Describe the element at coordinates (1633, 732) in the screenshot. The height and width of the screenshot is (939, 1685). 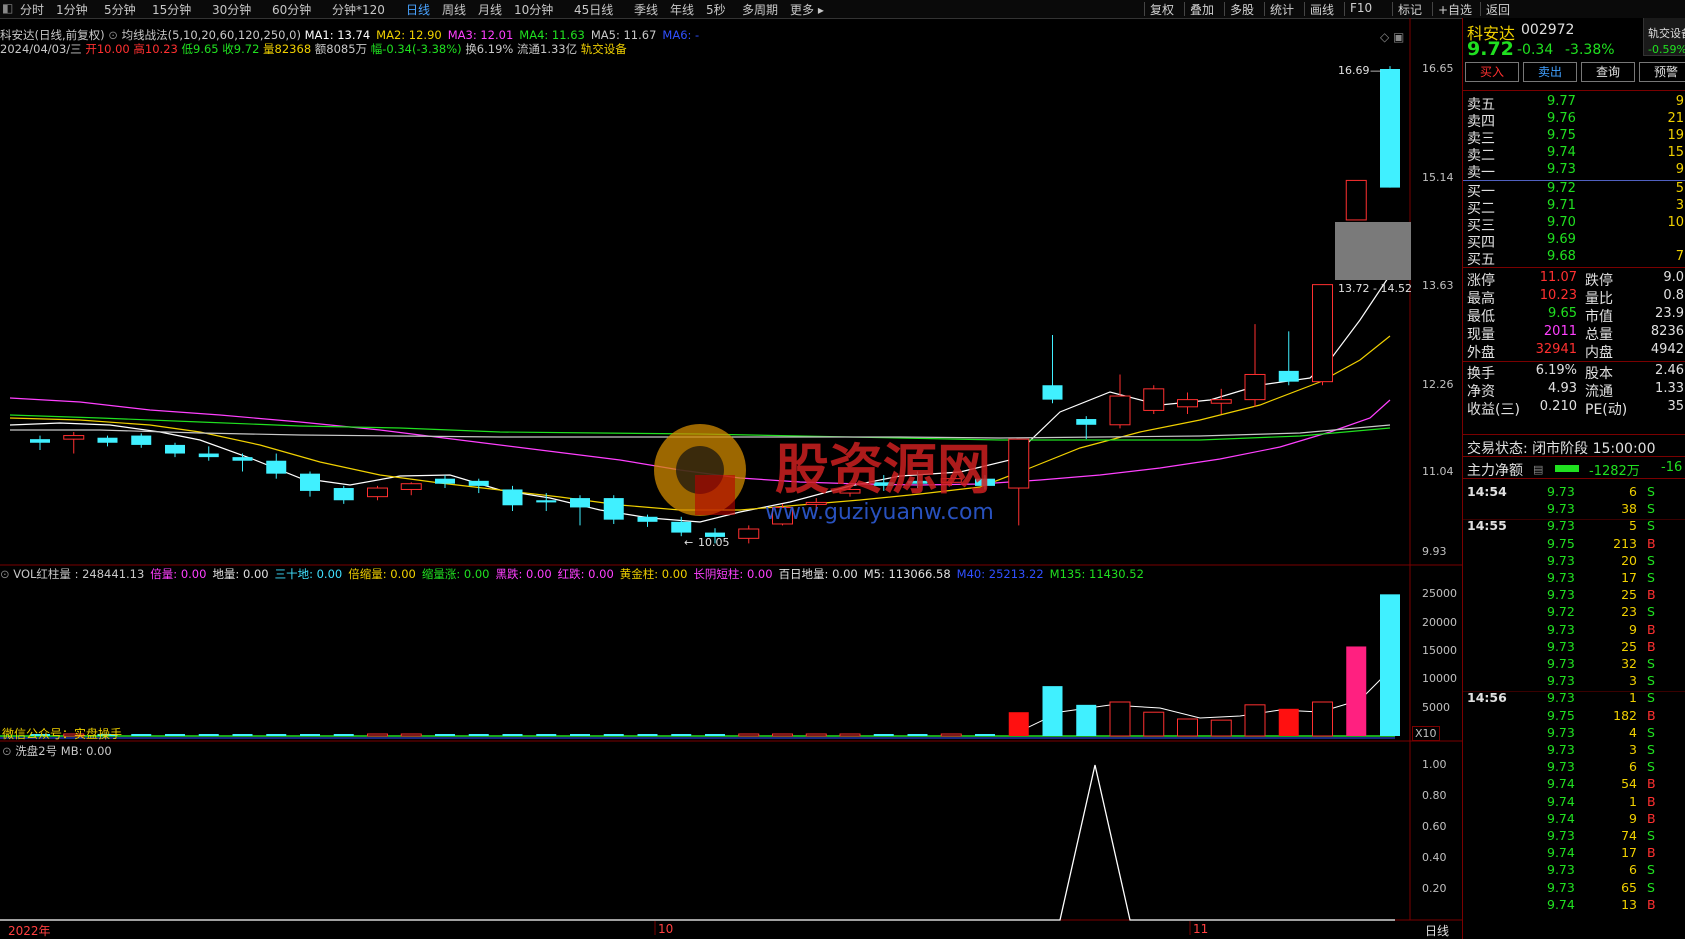
I see `tick-volume: 4` at that location.